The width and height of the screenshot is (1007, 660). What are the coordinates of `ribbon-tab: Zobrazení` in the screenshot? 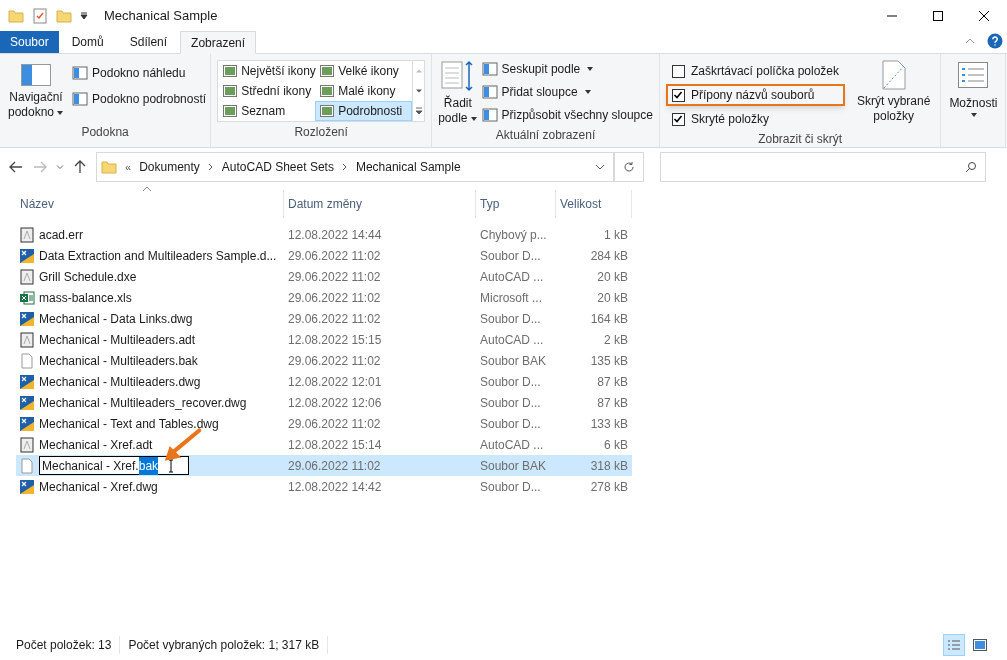 It's located at (218, 42).